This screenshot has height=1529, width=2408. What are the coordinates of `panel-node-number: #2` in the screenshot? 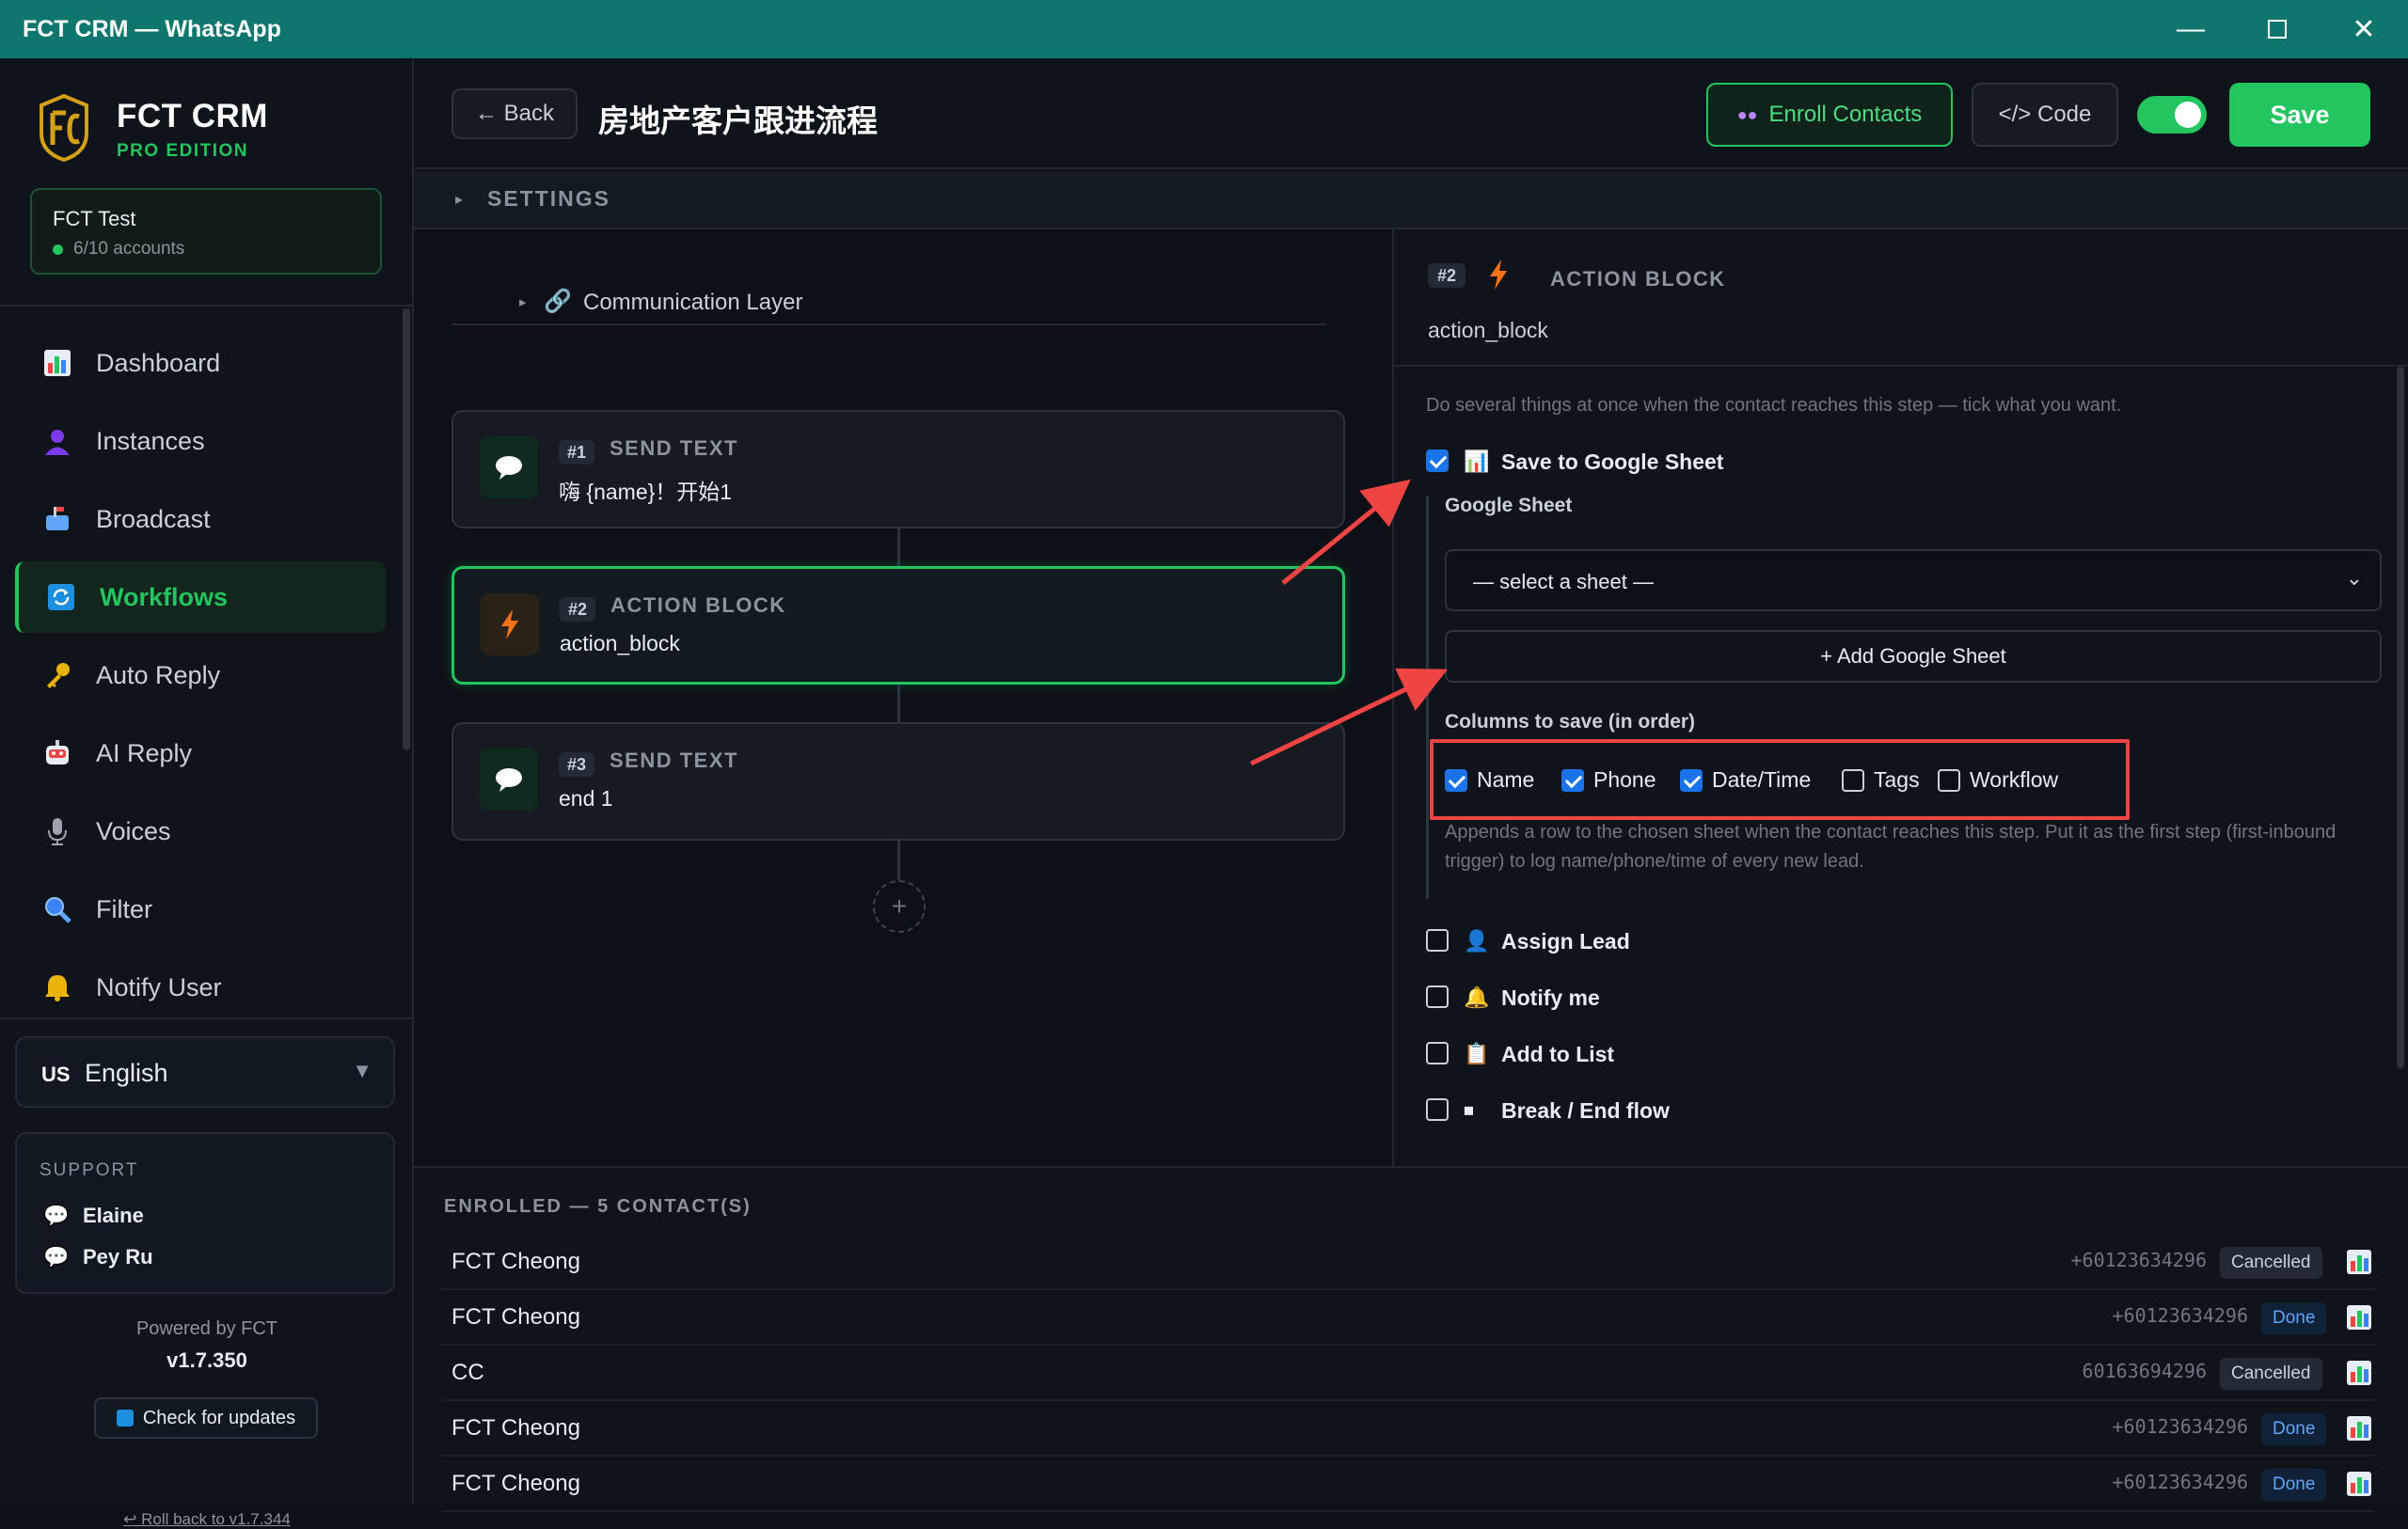 It's located at (1446, 276).